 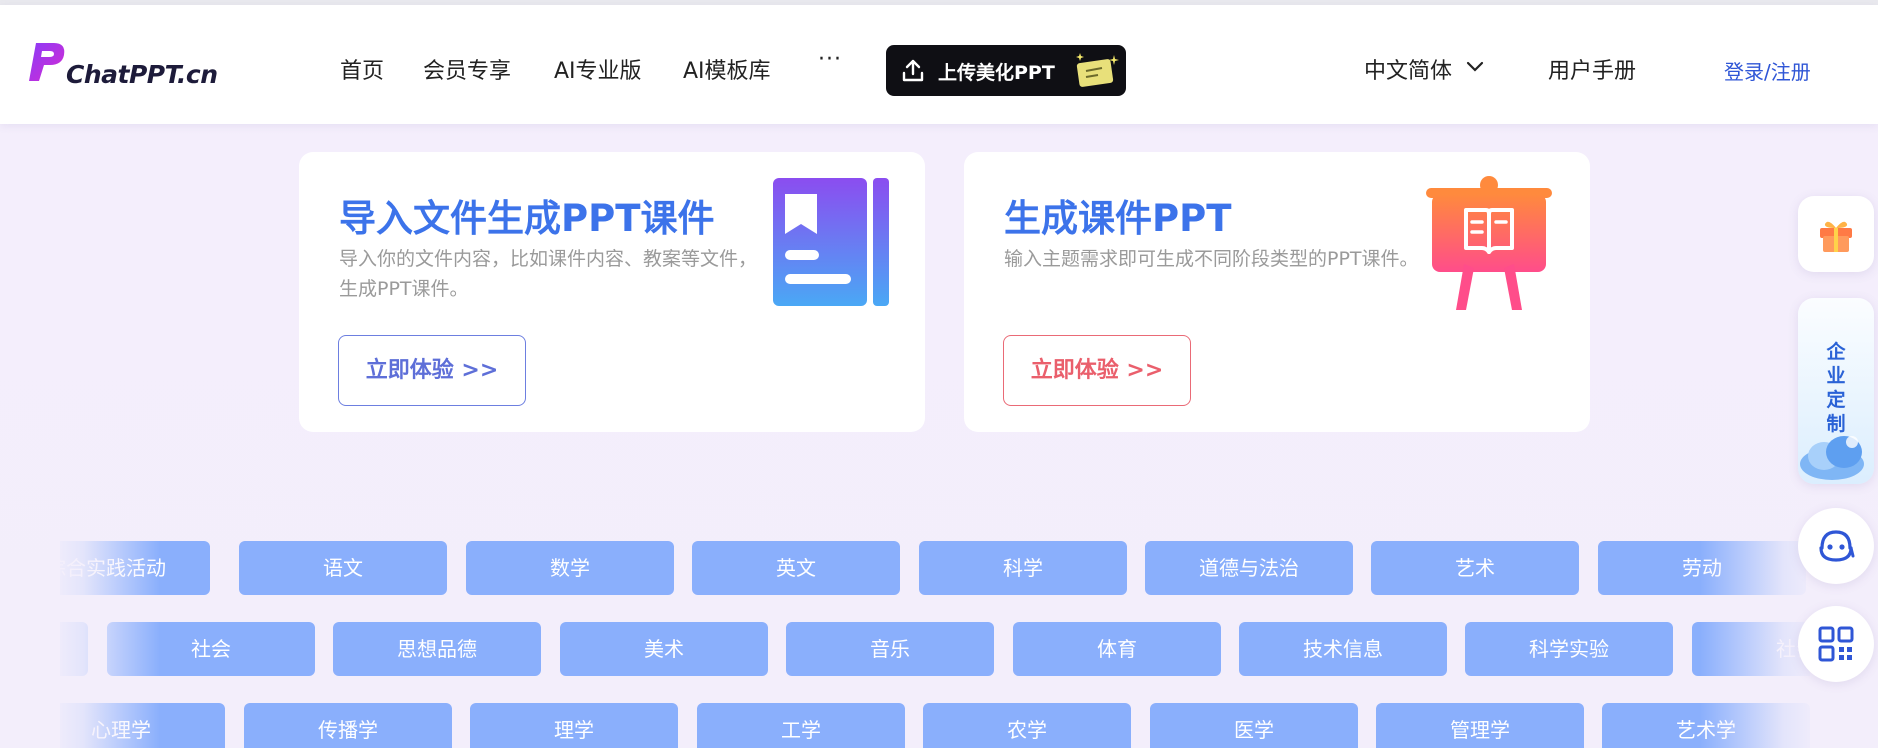 I want to click on gift-icon, so click(x=1836, y=236).